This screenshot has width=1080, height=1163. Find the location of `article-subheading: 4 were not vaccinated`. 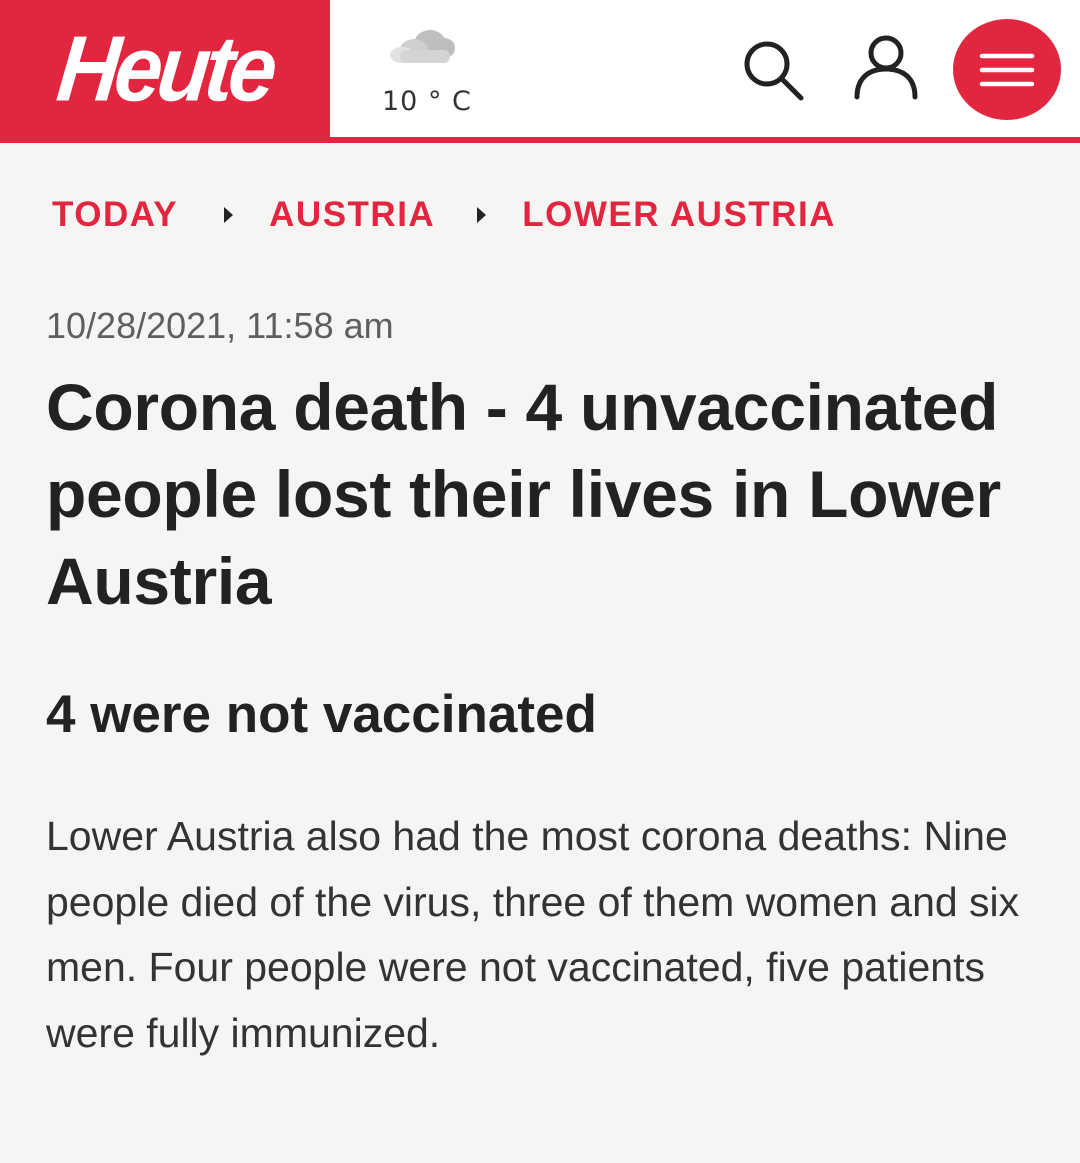

article-subheading: 4 were not vaccinated is located at coordinates (321, 714).